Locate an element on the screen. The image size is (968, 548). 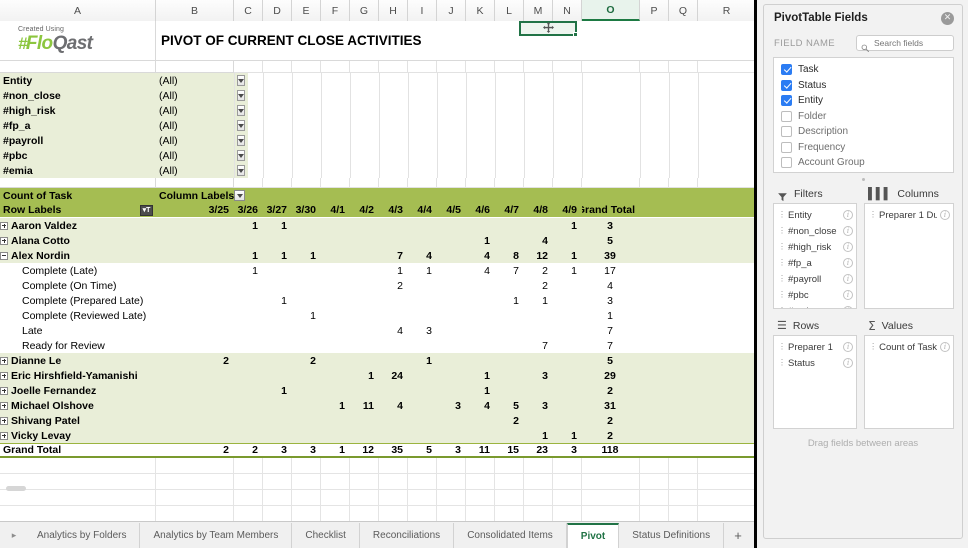
grand-total-column-header: Grand Total is located at coordinates (611, 210).